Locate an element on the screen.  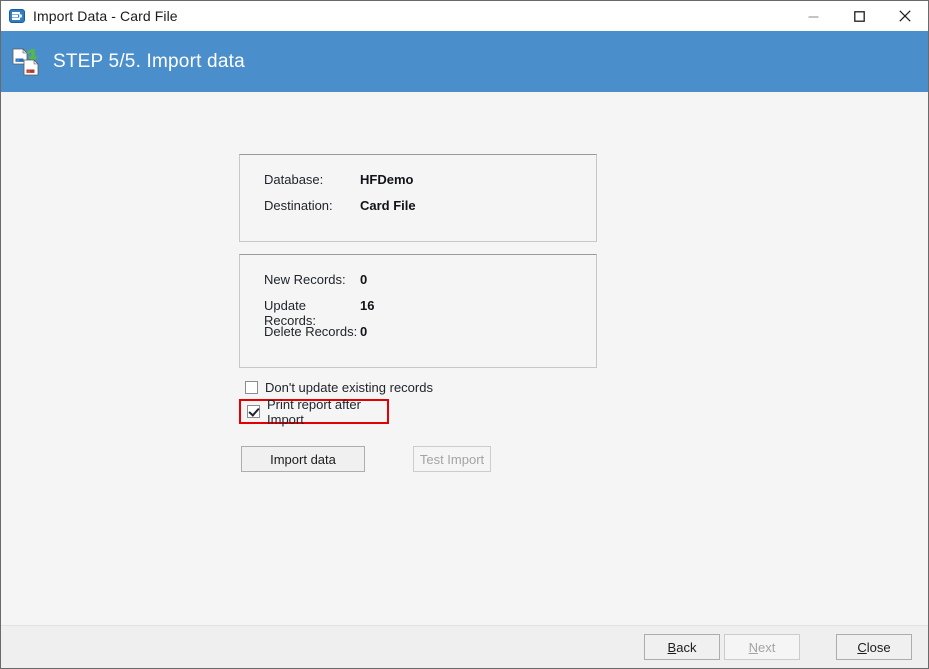
info-row-new-records: New Records: 0 is located at coordinates (430, 285).